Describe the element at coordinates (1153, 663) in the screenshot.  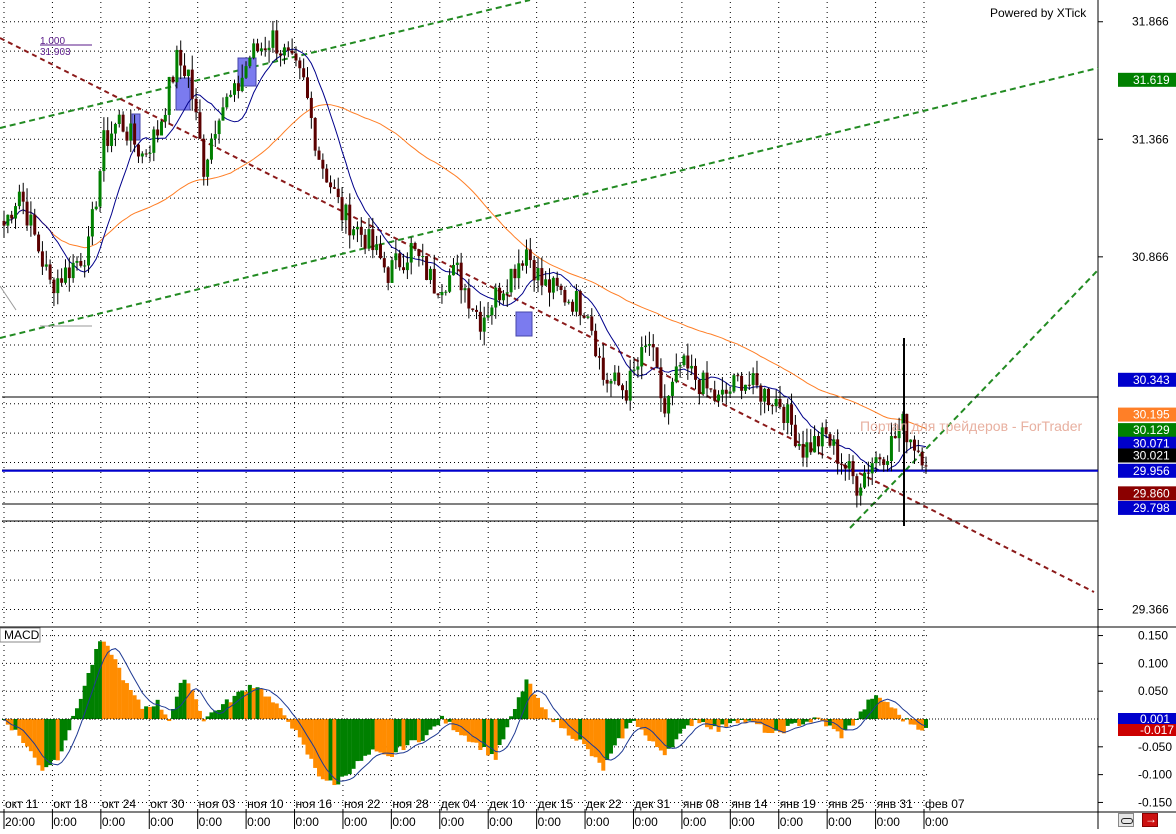
I see `macd-tick-label: 0.100` at that location.